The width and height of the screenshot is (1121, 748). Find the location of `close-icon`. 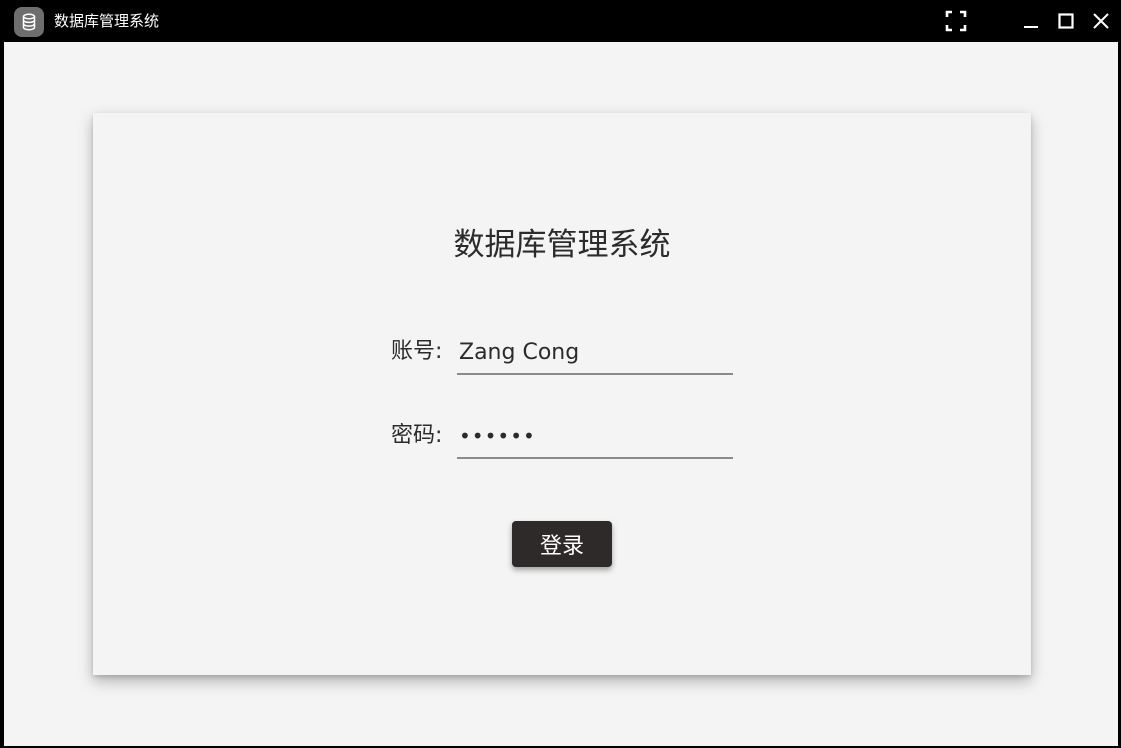

close-icon is located at coordinates (1101, 21).